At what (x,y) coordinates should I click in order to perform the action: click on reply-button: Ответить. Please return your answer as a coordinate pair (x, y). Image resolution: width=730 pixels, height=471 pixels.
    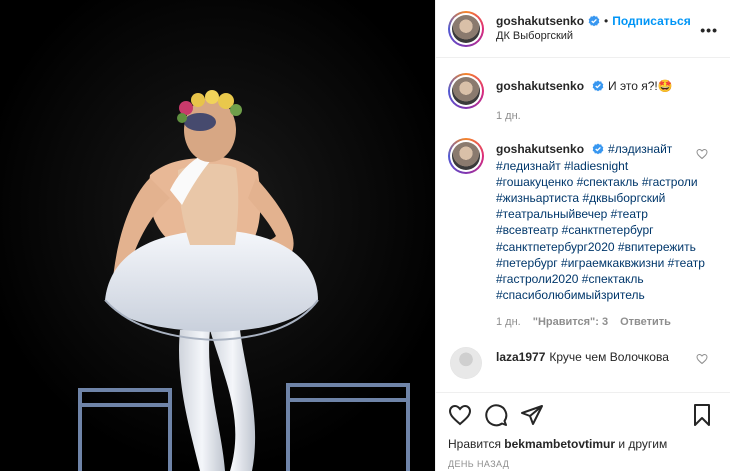
    Looking at the image, I should click on (645, 322).